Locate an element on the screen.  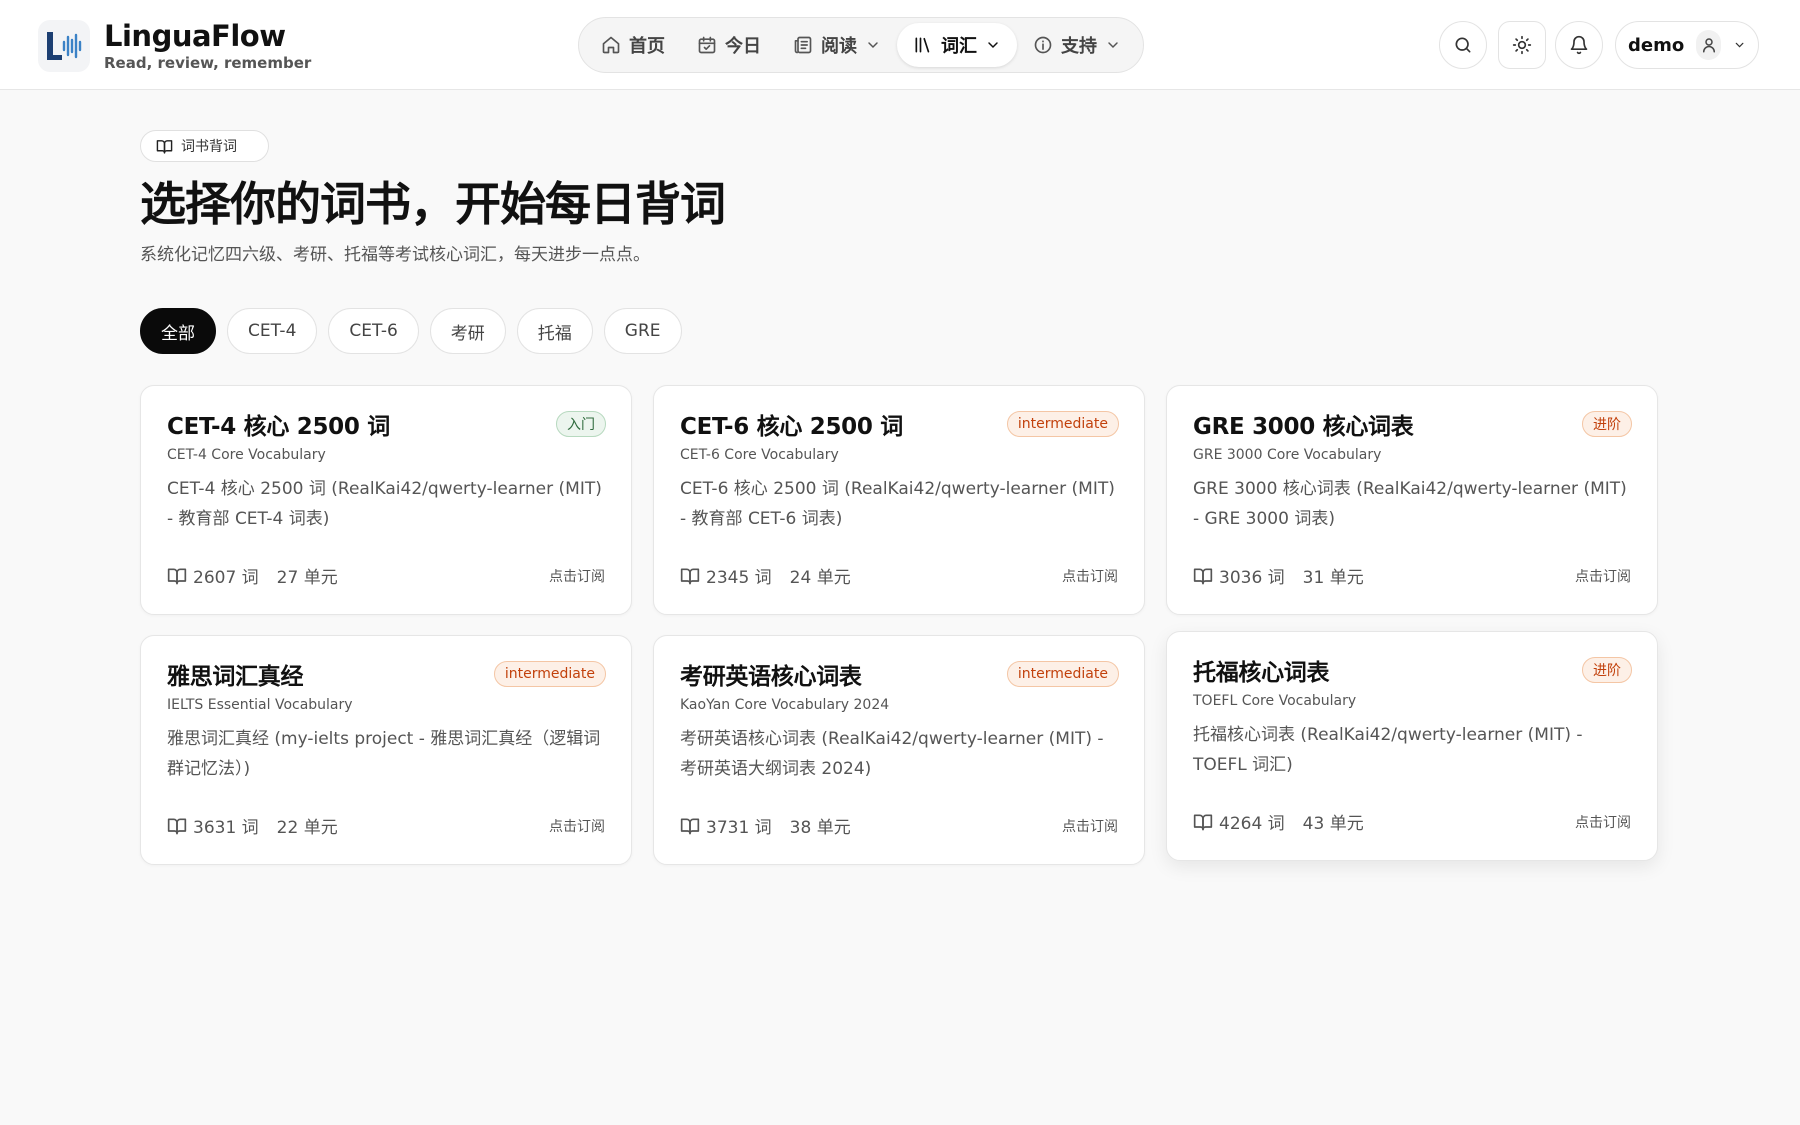
nav-item-label: 首页 is located at coordinates (647, 46).